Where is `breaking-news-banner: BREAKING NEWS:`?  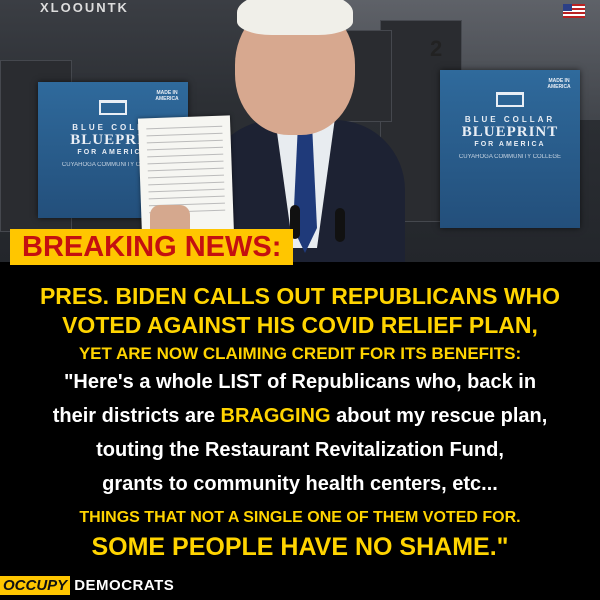
breaking-news-banner: BREAKING NEWS: is located at coordinates (152, 247).